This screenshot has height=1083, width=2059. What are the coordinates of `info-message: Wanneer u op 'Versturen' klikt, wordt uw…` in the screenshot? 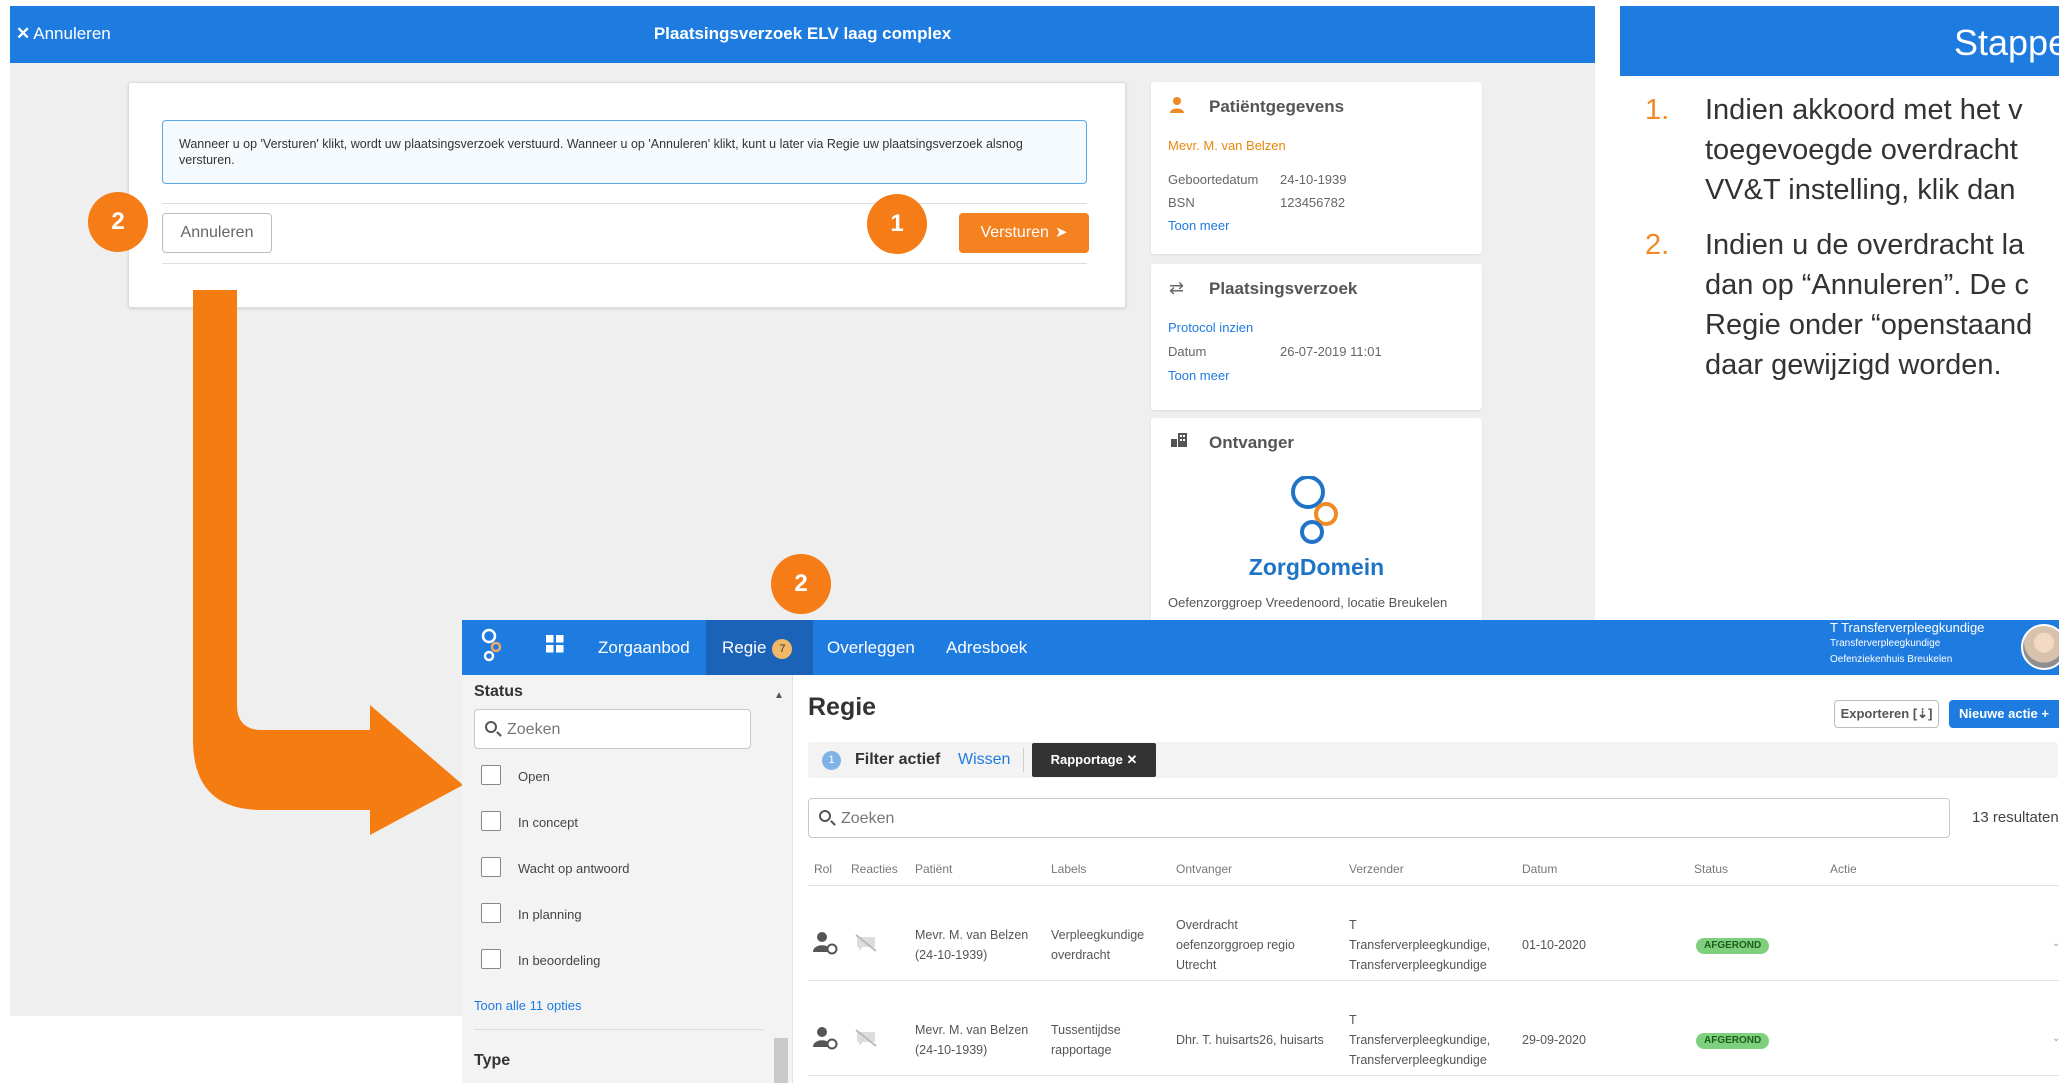 It's located at (624, 152).